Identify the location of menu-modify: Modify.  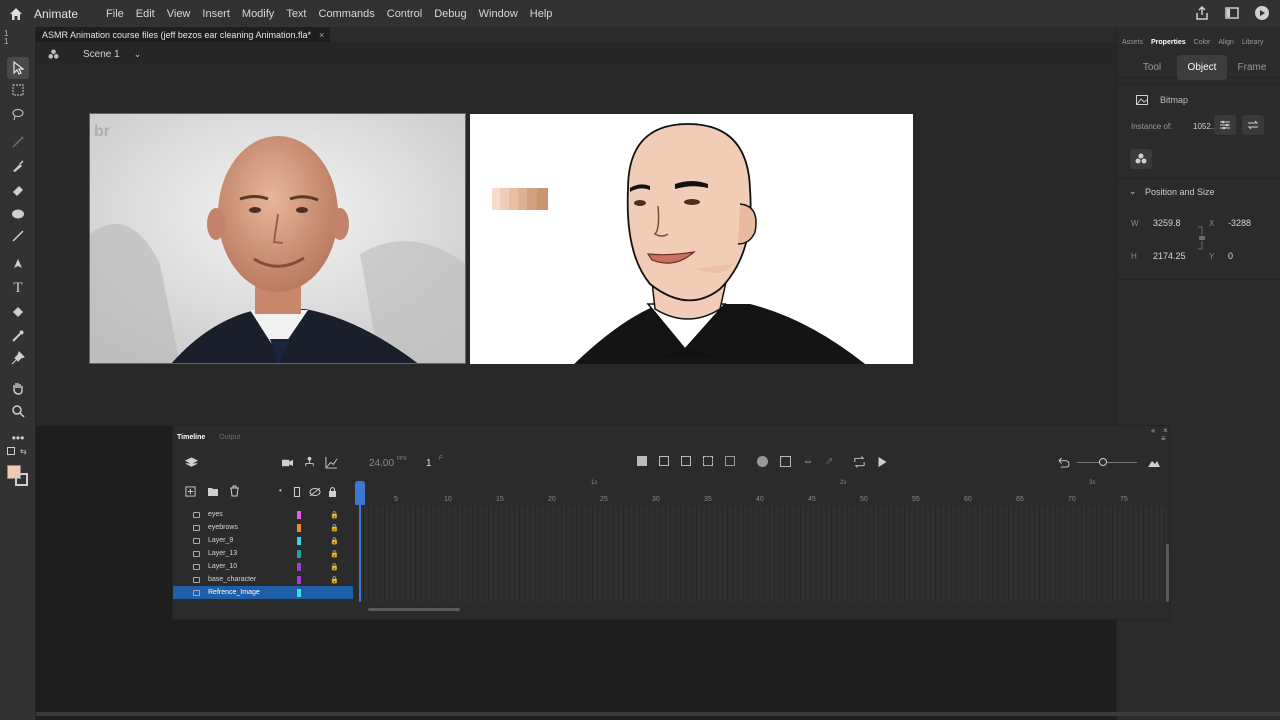
(258, 14).